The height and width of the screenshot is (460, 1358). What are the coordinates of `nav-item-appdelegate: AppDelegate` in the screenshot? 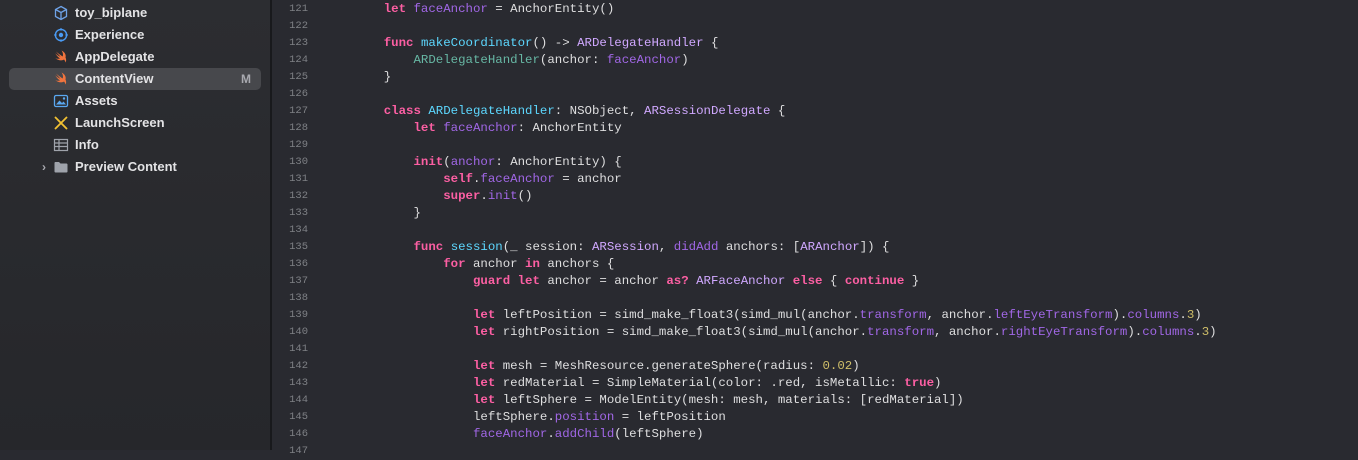 It's located at (135, 57).